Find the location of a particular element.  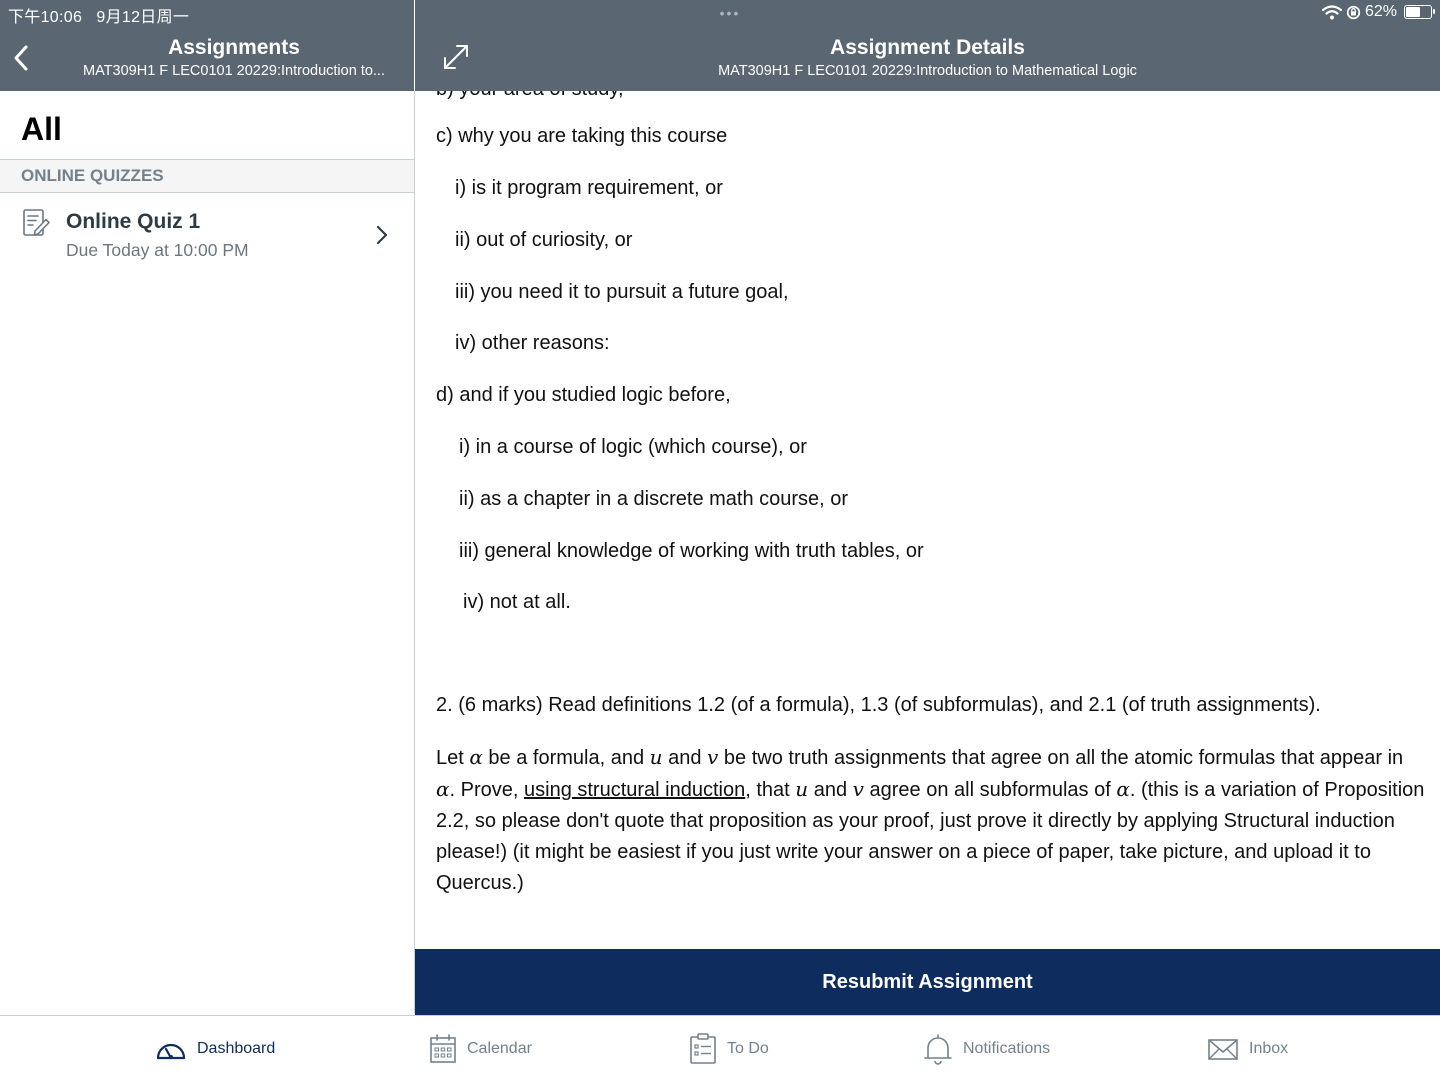

list-item-online-quiz-1: Online Quiz 1 Due Today at 10:00 PM is located at coordinates (207, 234).